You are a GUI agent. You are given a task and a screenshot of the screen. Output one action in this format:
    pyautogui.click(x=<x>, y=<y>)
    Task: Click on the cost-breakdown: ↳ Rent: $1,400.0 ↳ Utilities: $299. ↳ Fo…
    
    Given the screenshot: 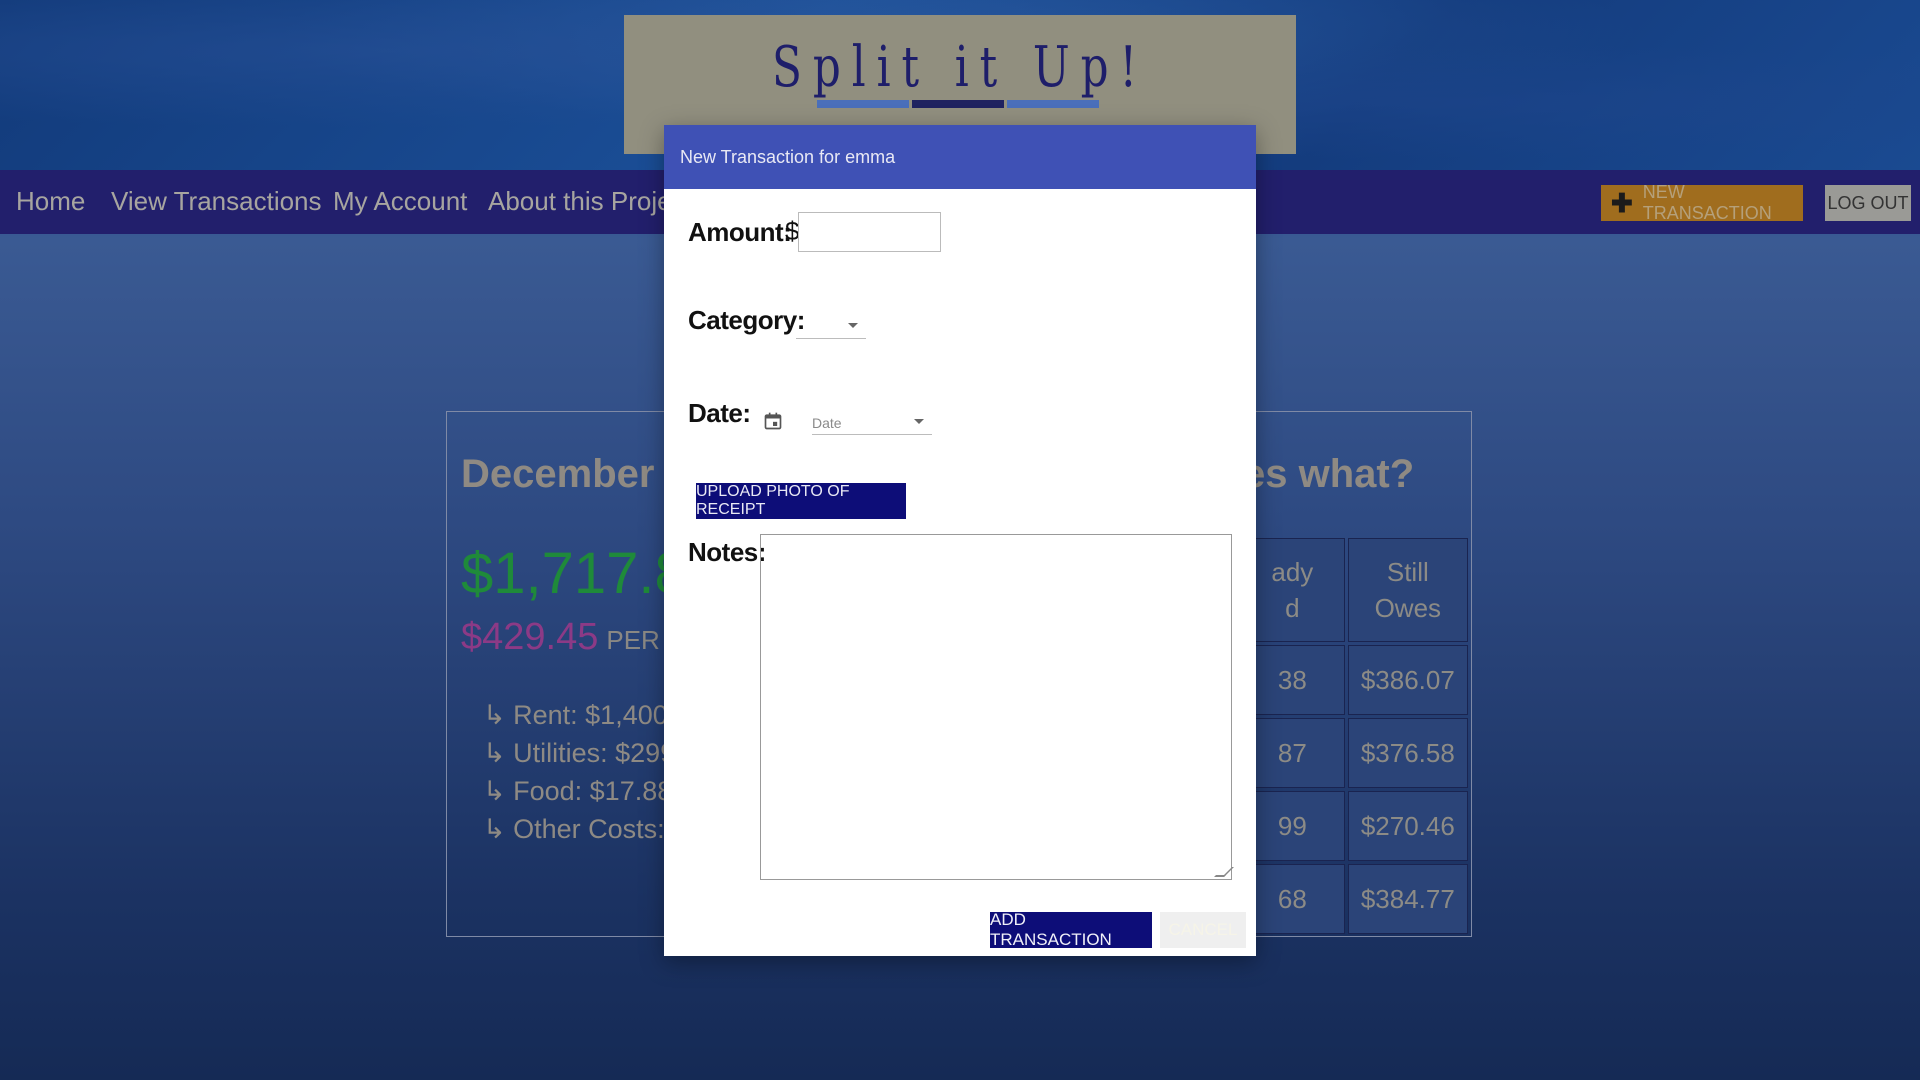 What is the action you would take?
    pyautogui.click(x=586, y=776)
    